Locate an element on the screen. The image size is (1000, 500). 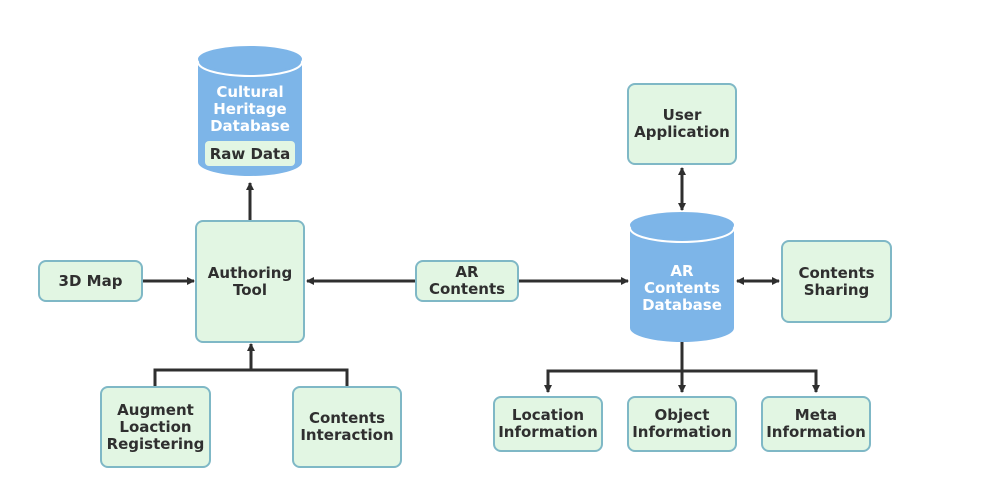
augment-location-registering-node: Augment Loaction Registering is located at coordinates (155, 427).